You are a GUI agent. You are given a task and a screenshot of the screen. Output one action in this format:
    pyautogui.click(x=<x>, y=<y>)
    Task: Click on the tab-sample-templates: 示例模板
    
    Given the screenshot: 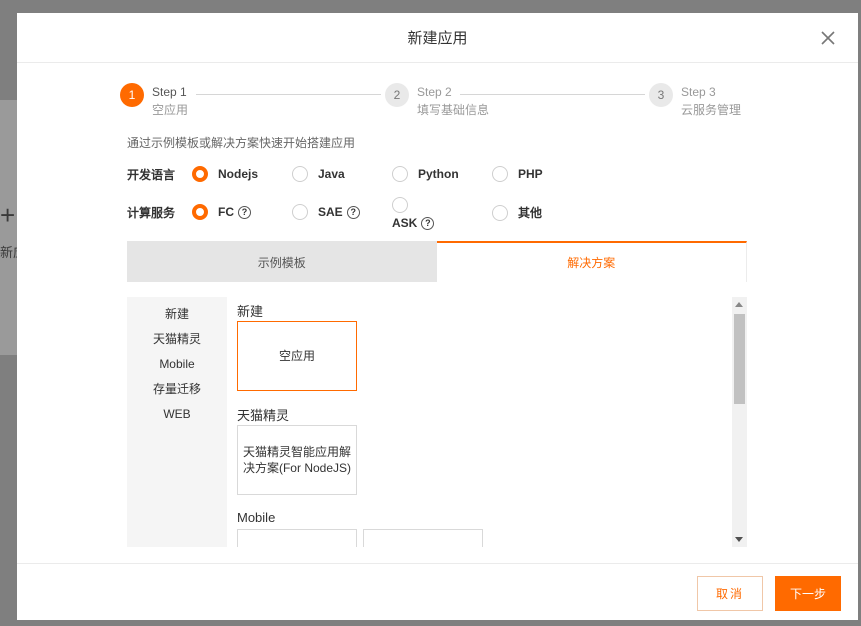 What is the action you would take?
    pyautogui.click(x=282, y=261)
    